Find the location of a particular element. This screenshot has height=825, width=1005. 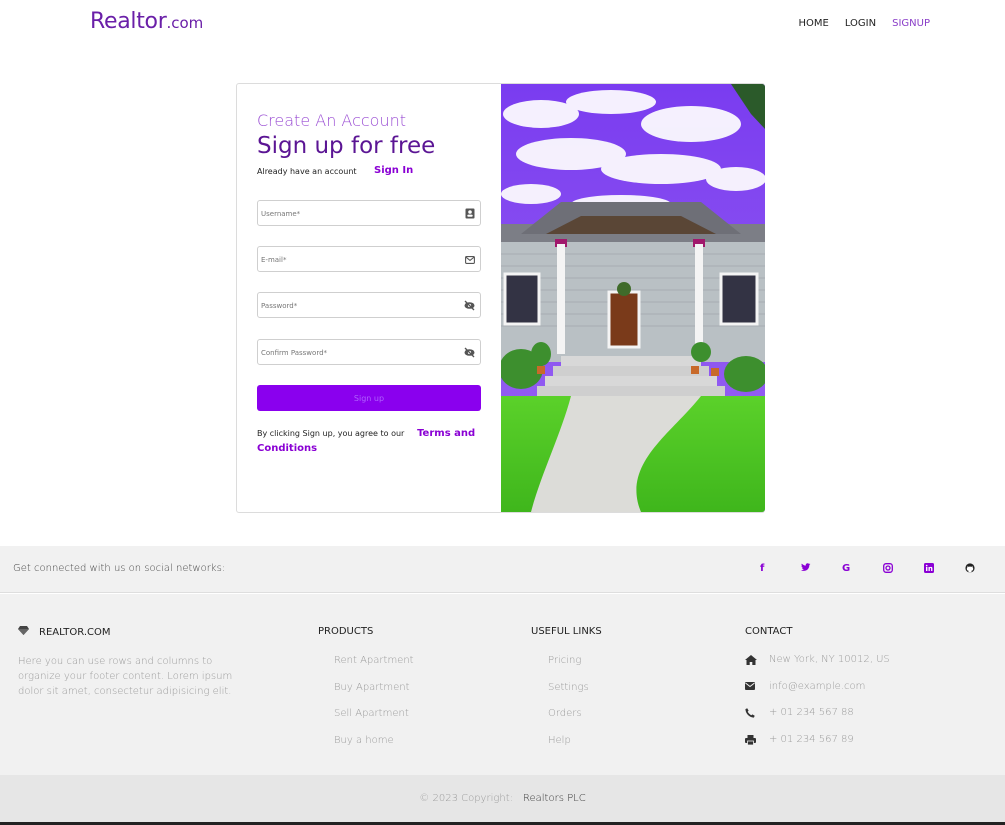

nav-links: HOME LOGIN SIGNUP is located at coordinates (865, 23).